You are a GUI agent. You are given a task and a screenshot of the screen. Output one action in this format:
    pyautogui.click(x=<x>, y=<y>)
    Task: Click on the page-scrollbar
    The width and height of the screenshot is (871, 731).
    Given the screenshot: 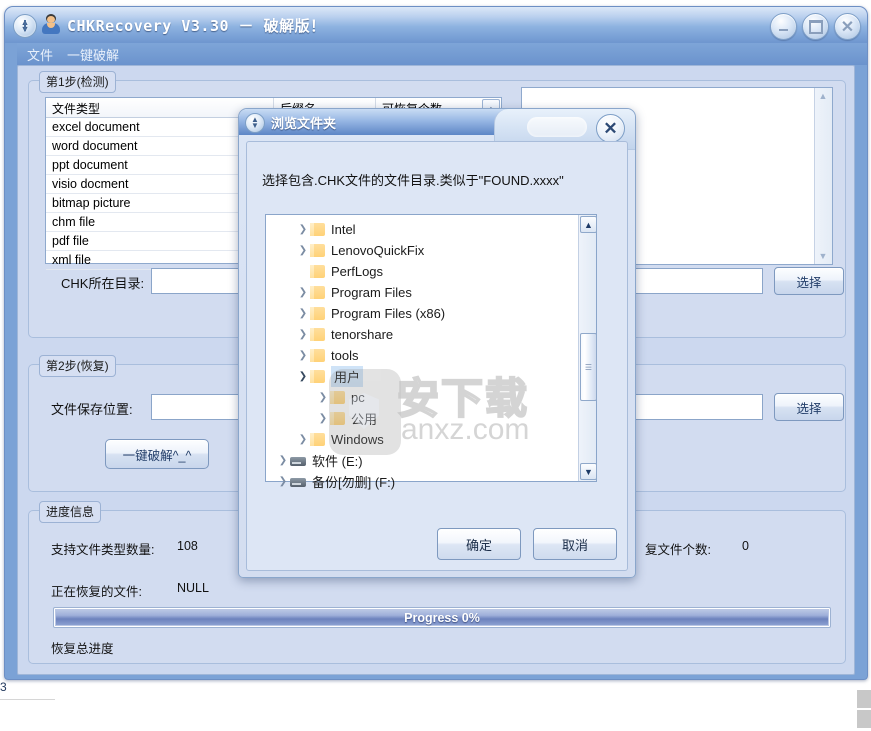 What is the action you would take?
    pyautogui.click(x=864, y=710)
    